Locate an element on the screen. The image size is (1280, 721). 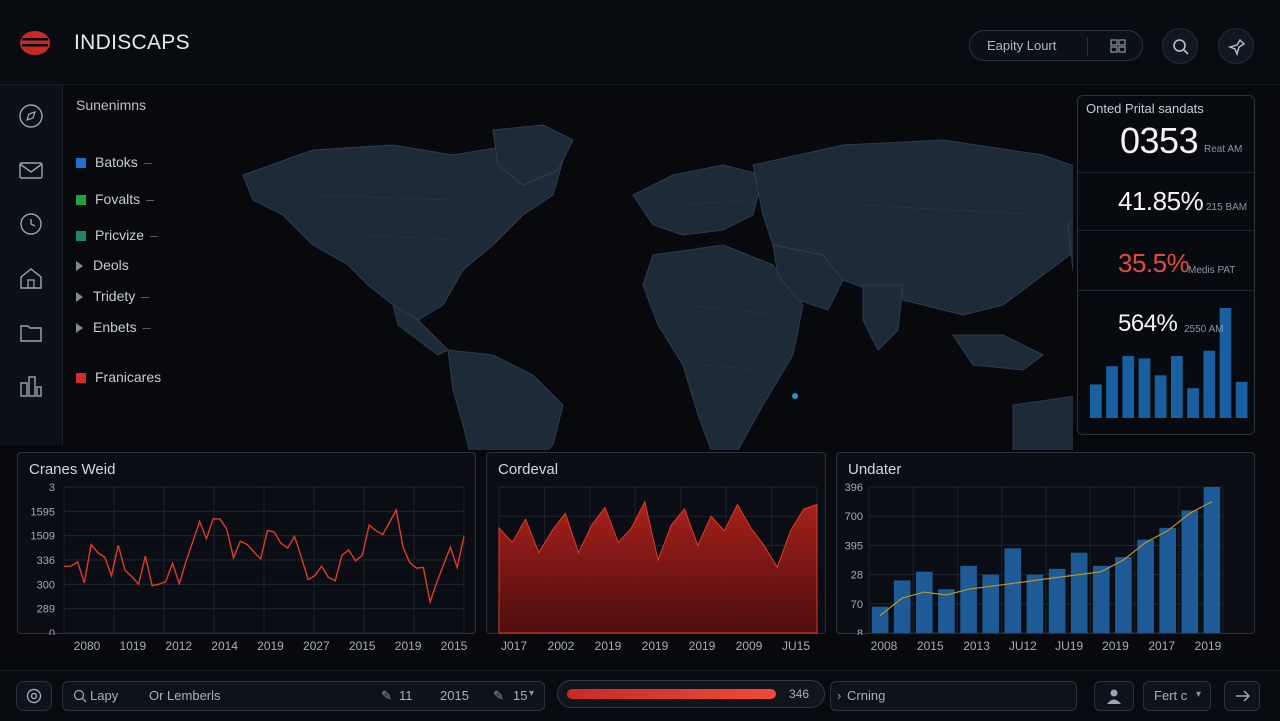
x-tick-label: J017 is located at coordinates (514, 646).